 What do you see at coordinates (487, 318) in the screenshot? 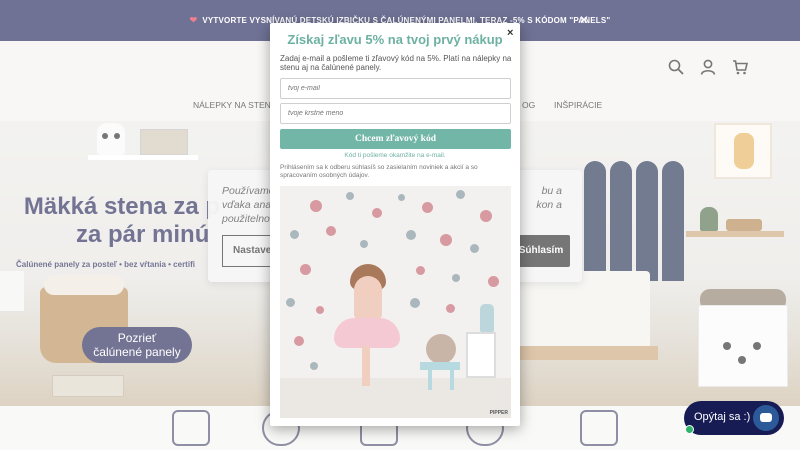
I see `vase-decor` at bounding box center [487, 318].